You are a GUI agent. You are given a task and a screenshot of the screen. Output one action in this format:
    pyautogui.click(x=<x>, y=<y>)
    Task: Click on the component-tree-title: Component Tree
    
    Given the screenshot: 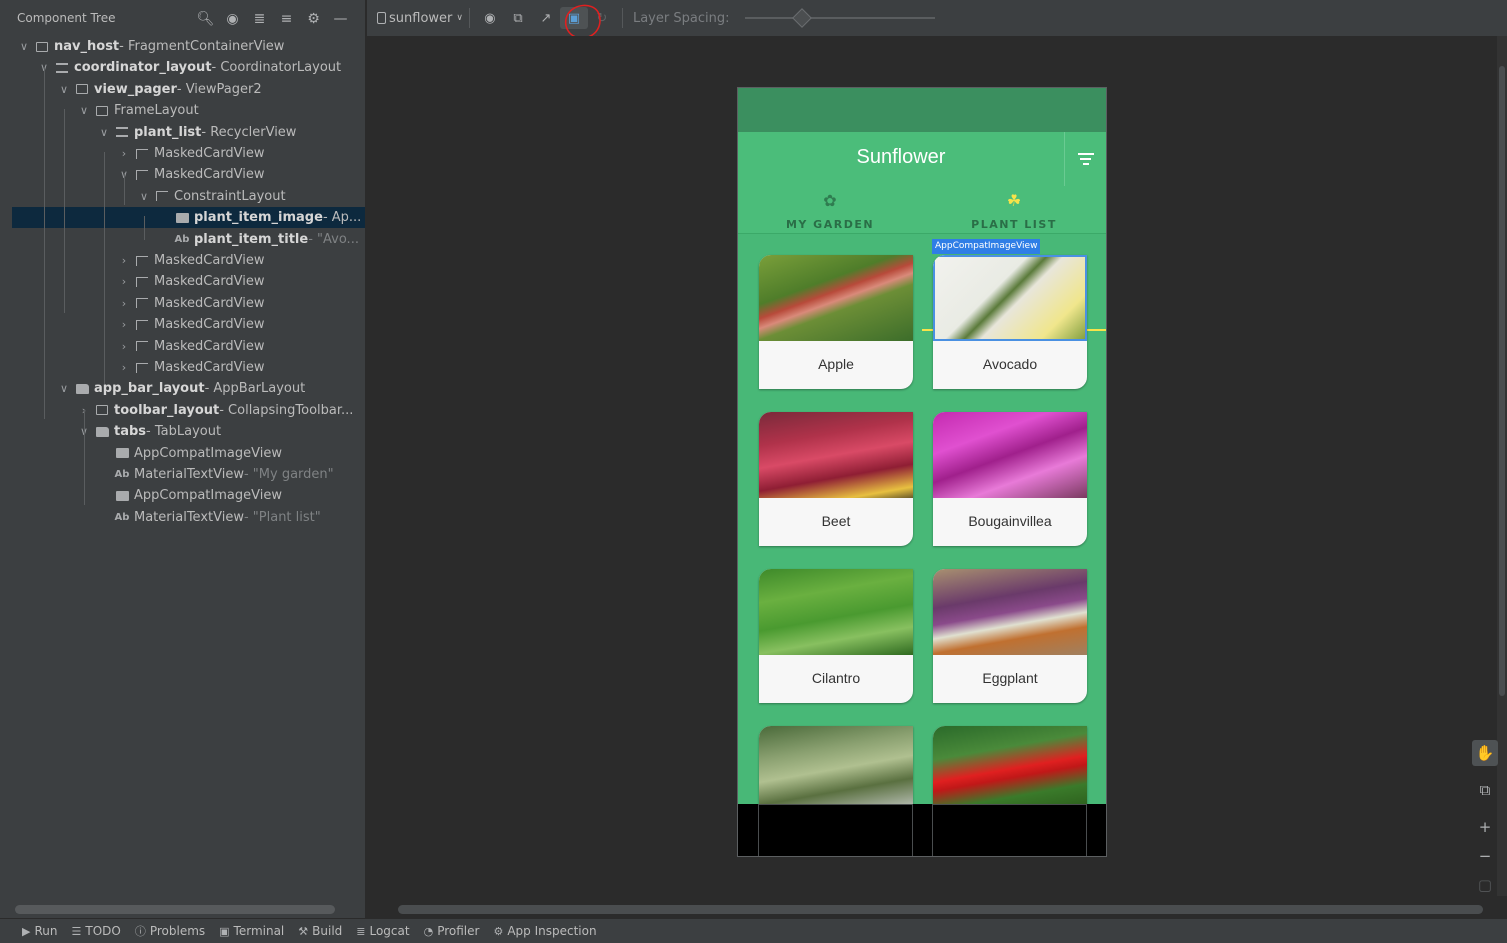 What is the action you would take?
    pyautogui.click(x=66, y=18)
    